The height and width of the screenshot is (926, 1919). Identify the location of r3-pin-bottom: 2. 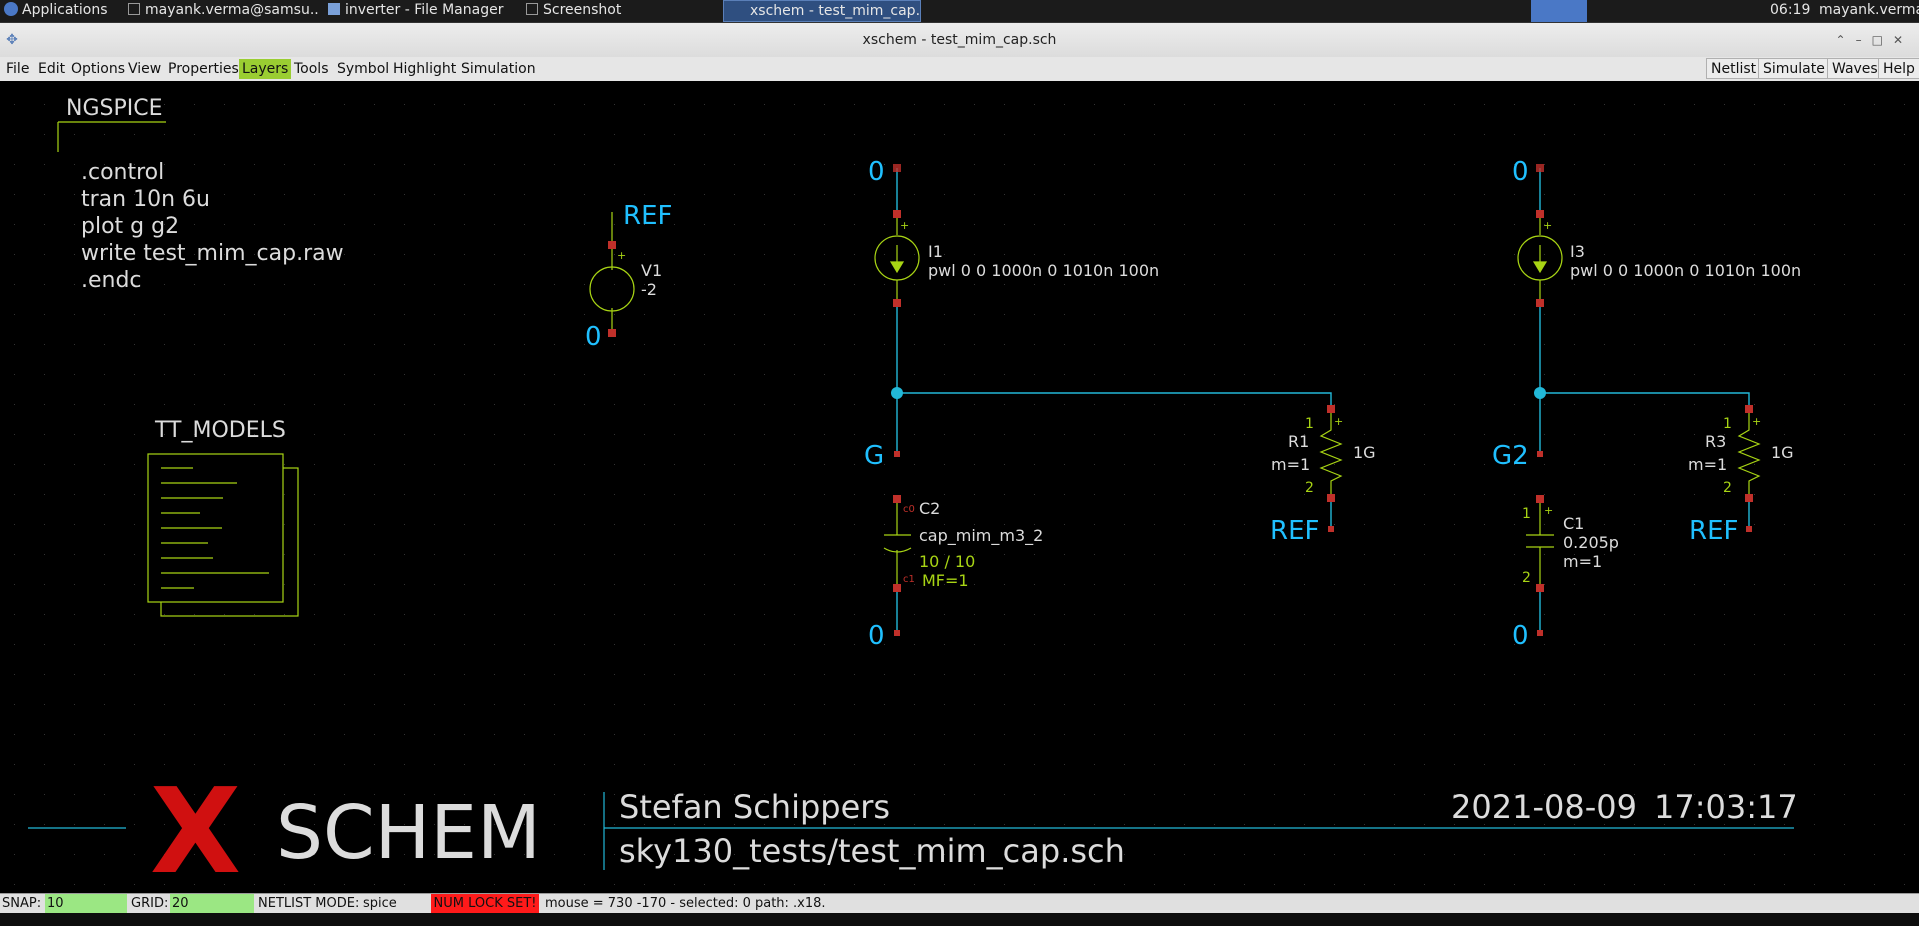
(1727, 488).